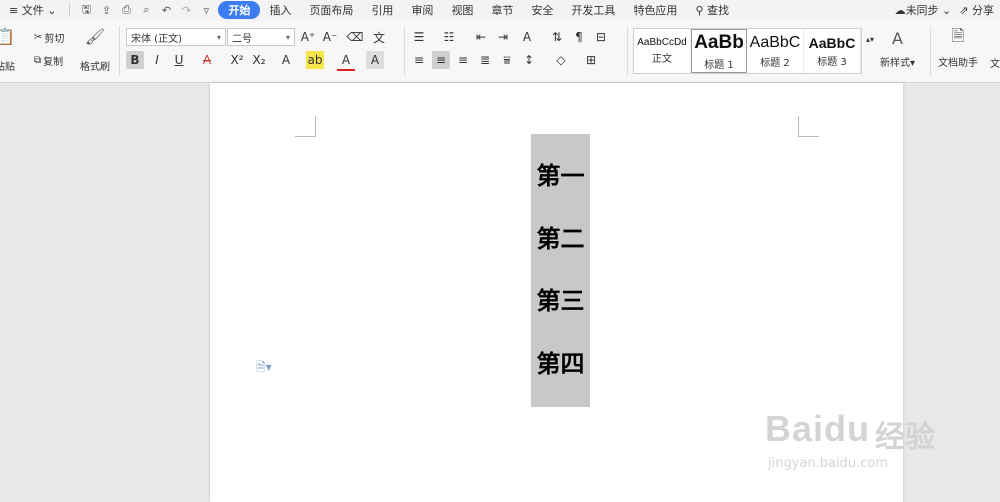  What do you see at coordinates (207, 60) in the screenshot?
I see `strikethrough-icon: A` at bounding box center [207, 60].